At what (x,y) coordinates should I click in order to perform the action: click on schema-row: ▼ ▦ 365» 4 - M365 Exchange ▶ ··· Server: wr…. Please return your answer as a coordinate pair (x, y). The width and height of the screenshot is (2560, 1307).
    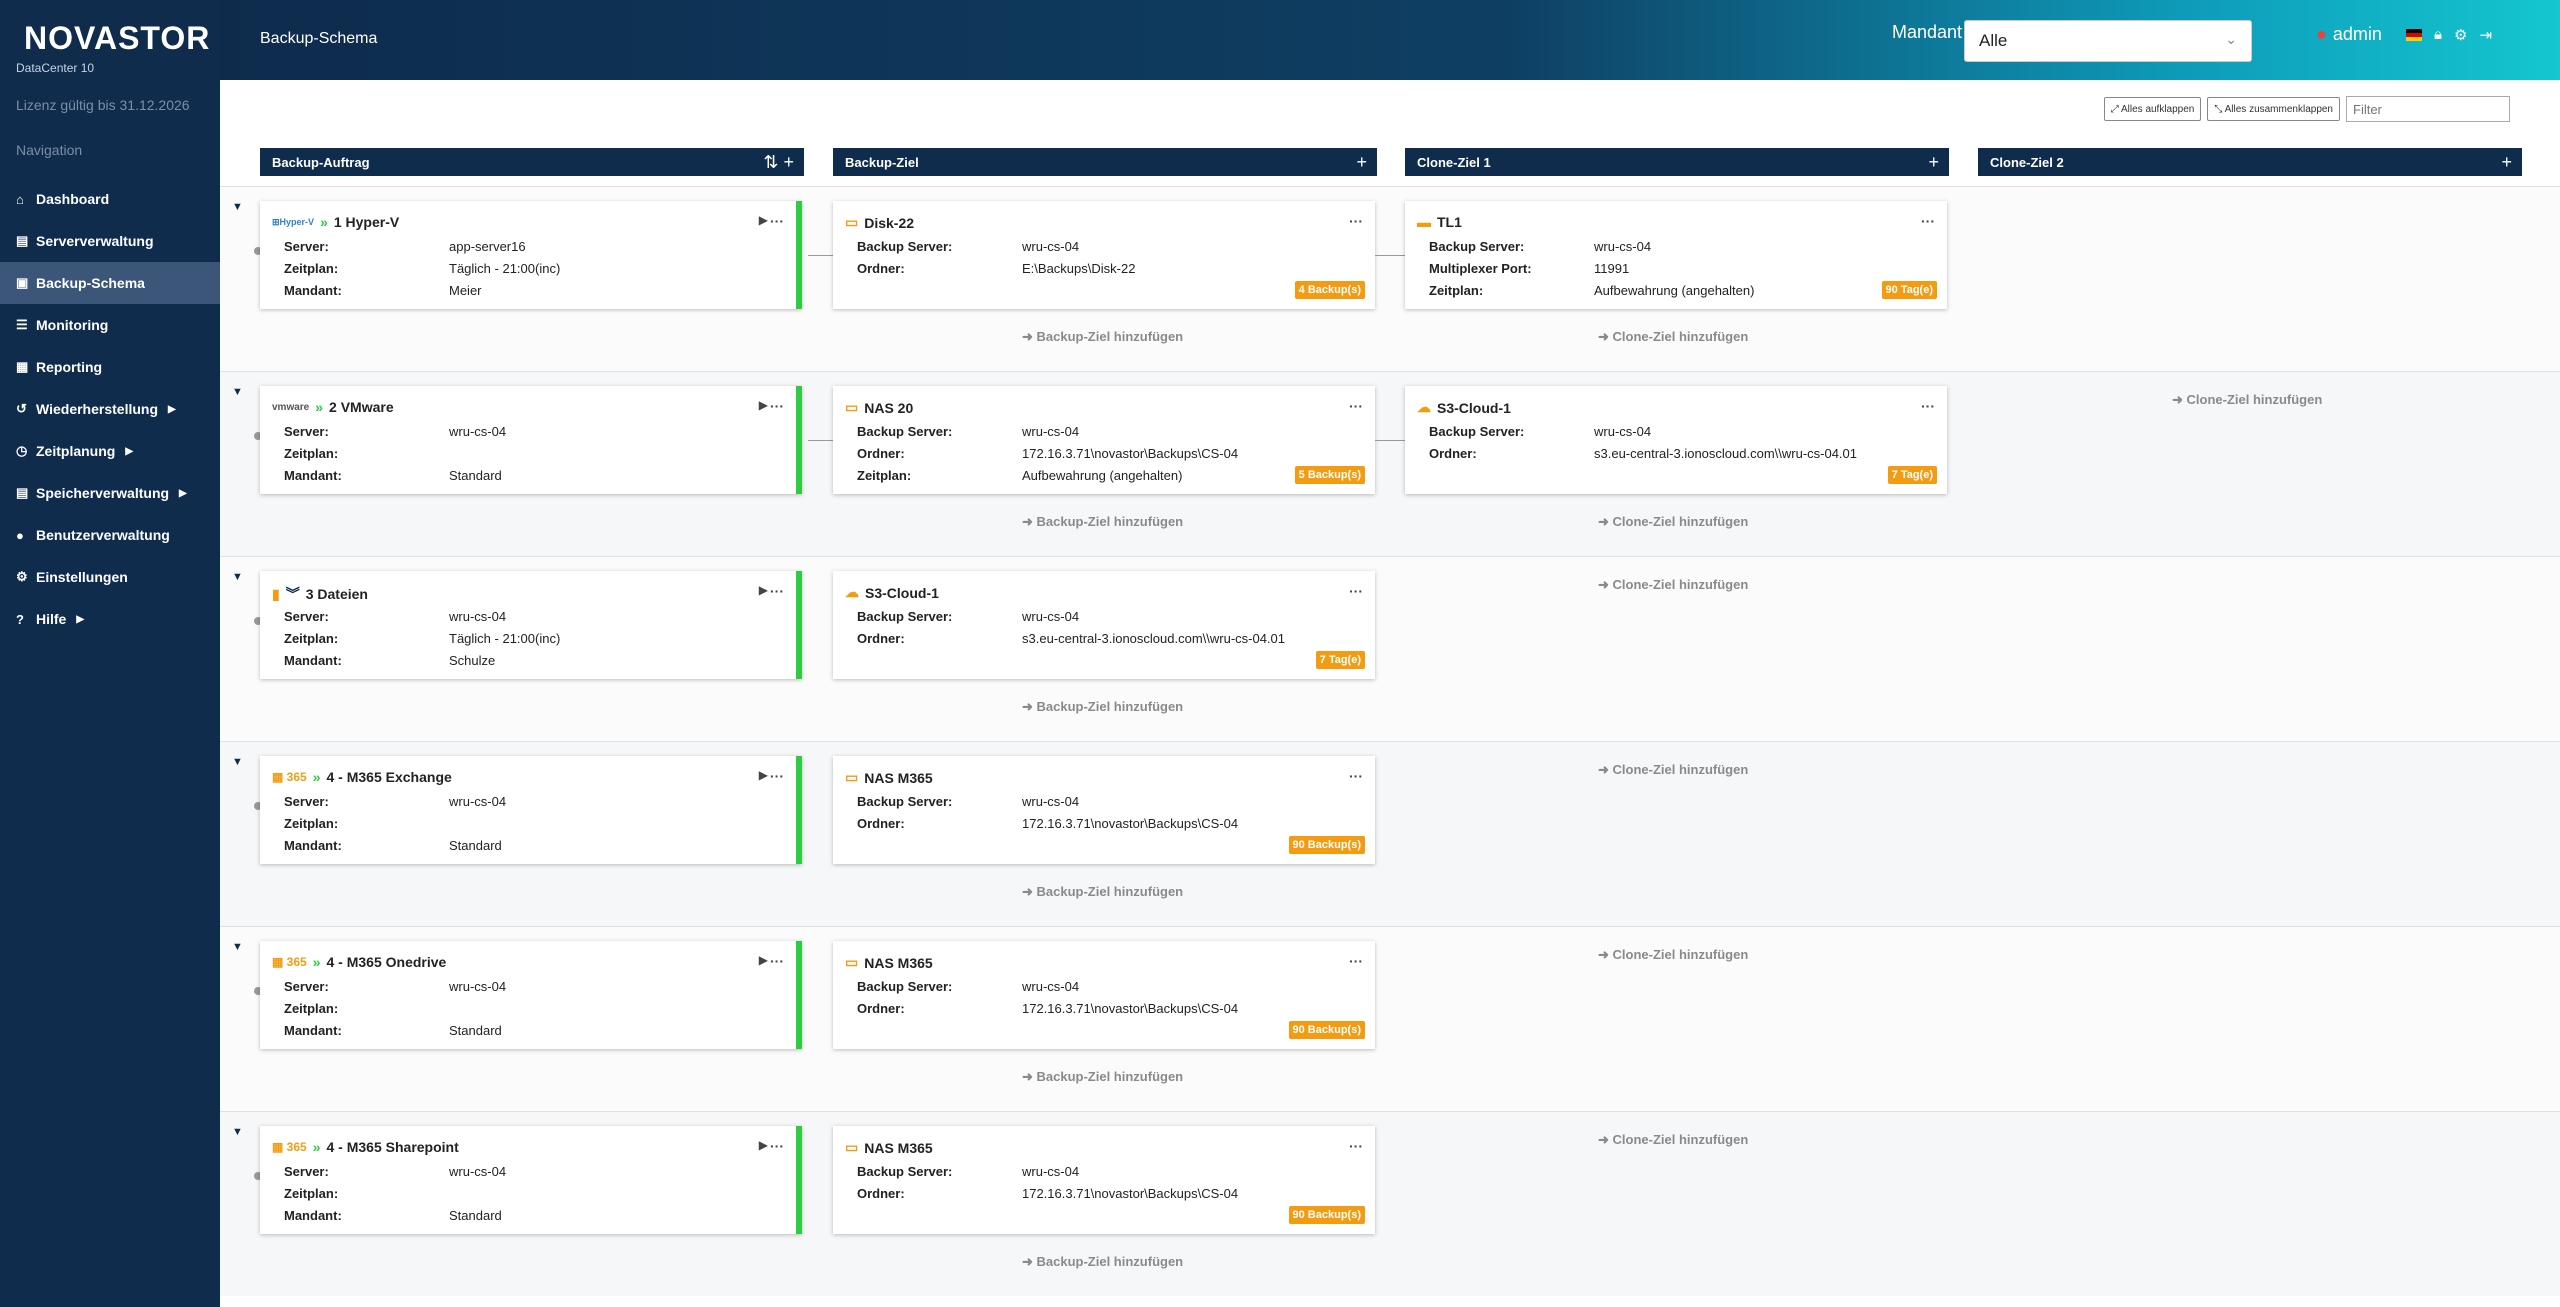
    Looking at the image, I should click on (1390, 833).